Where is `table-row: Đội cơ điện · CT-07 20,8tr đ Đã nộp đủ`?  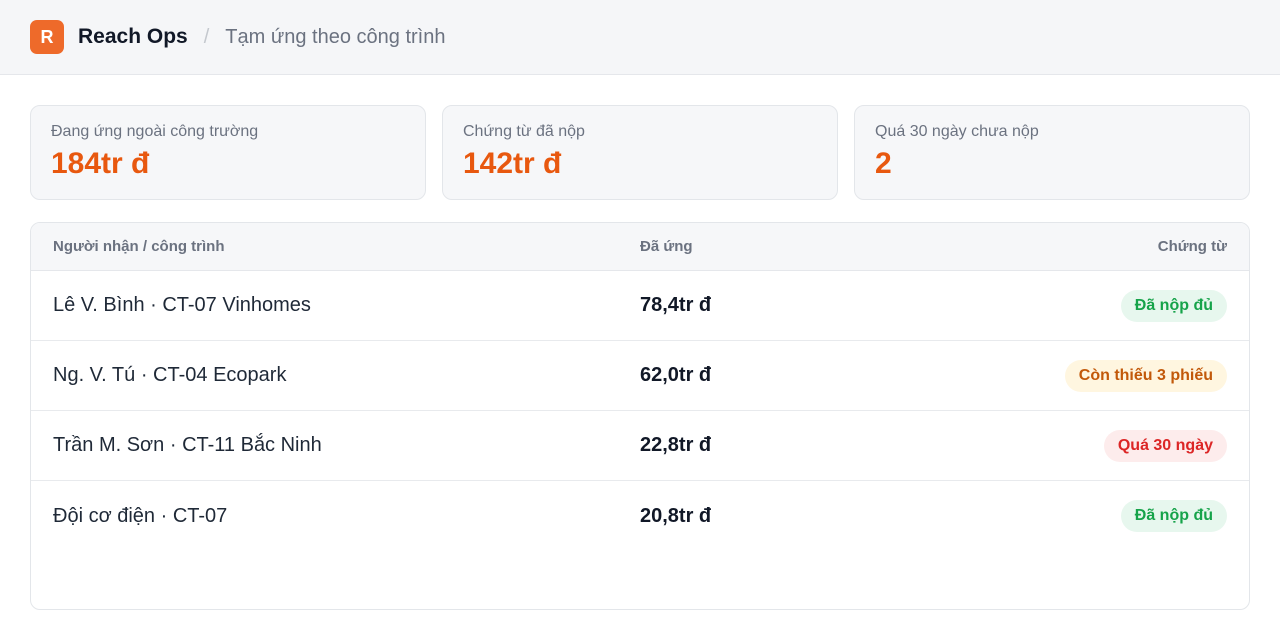 table-row: Đội cơ điện · CT-07 20,8tr đ Đã nộp đủ is located at coordinates (640, 516).